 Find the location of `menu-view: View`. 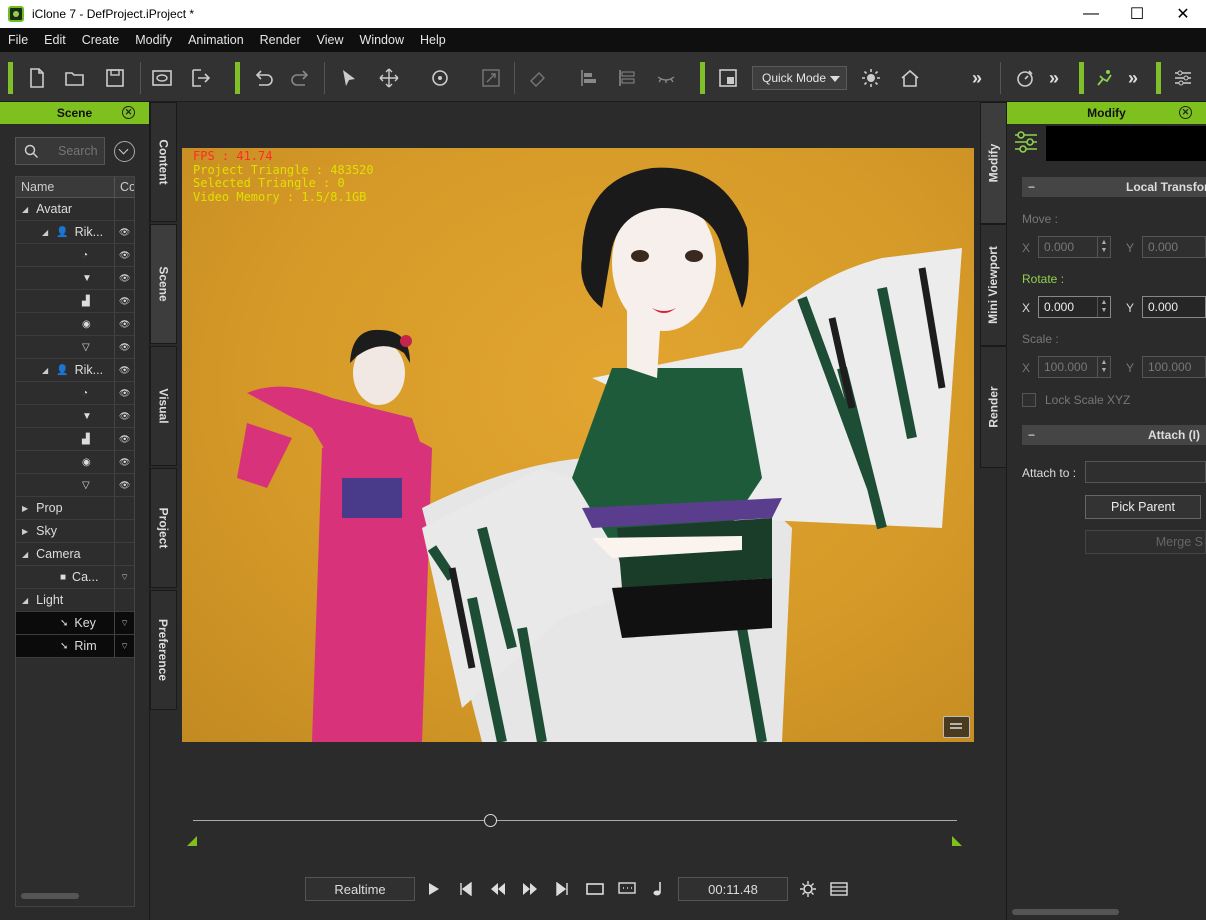

menu-view: View is located at coordinates (330, 40).